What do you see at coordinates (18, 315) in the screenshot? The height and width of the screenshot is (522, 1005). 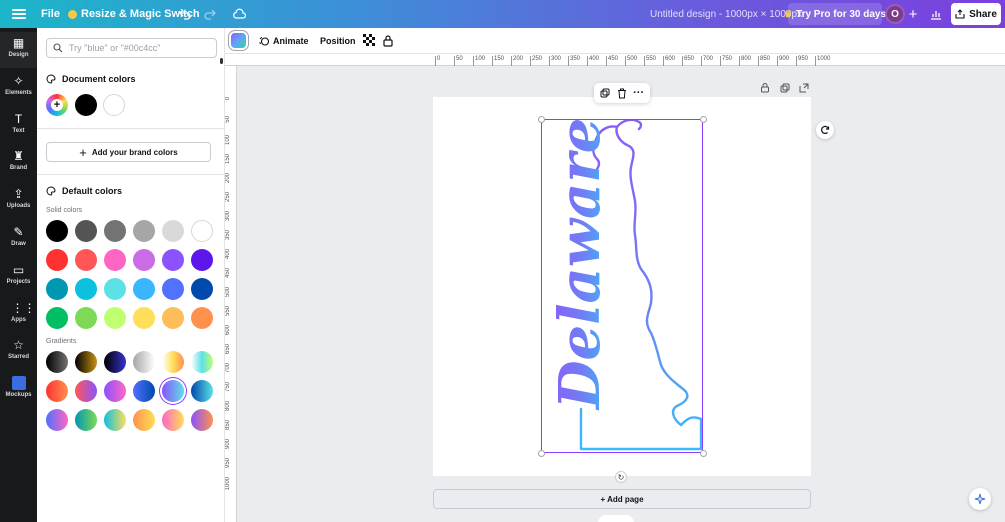 I see `rail-item-apps: ⋮⋮ Apps` at bounding box center [18, 315].